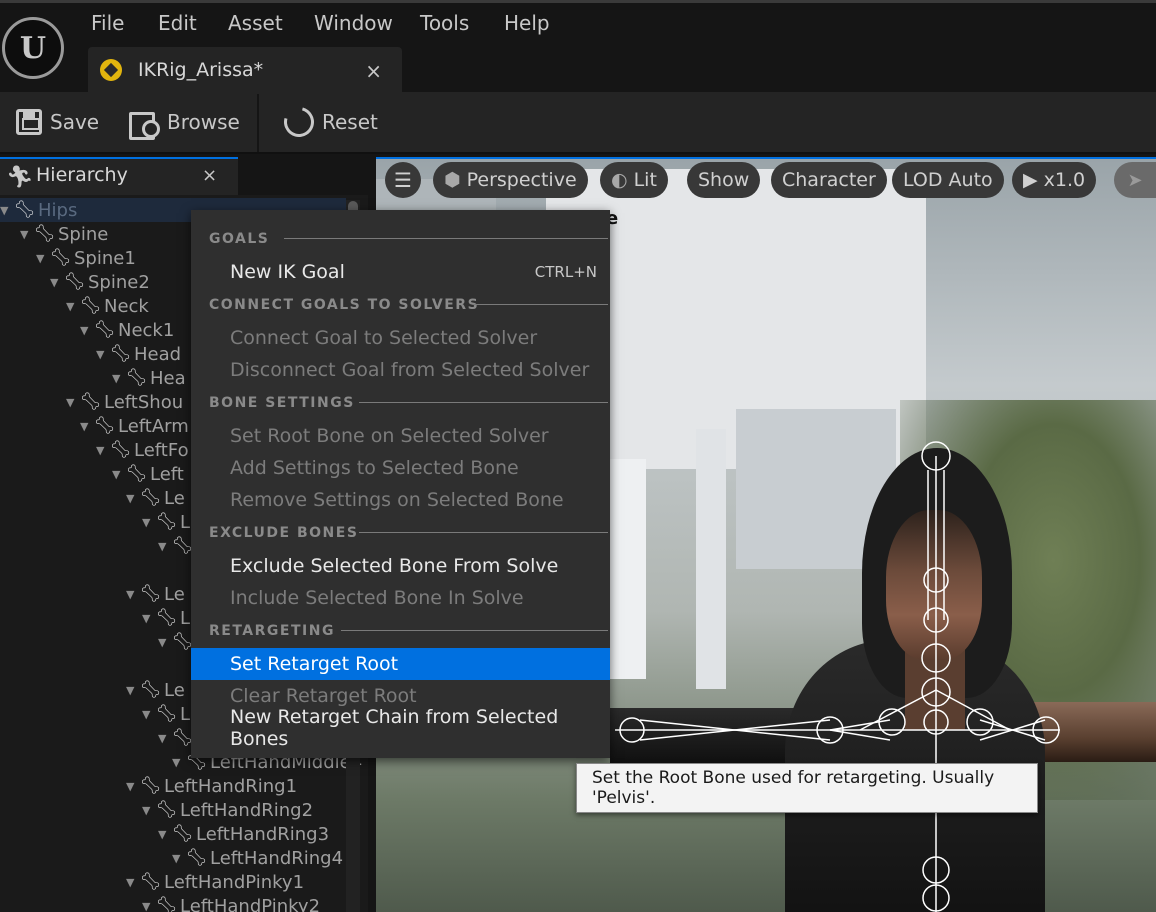 The height and width of the screenshot is (912, 1156). I want to click on include-bone-item: Include Selected Bone In Solve, so click(400, 598).